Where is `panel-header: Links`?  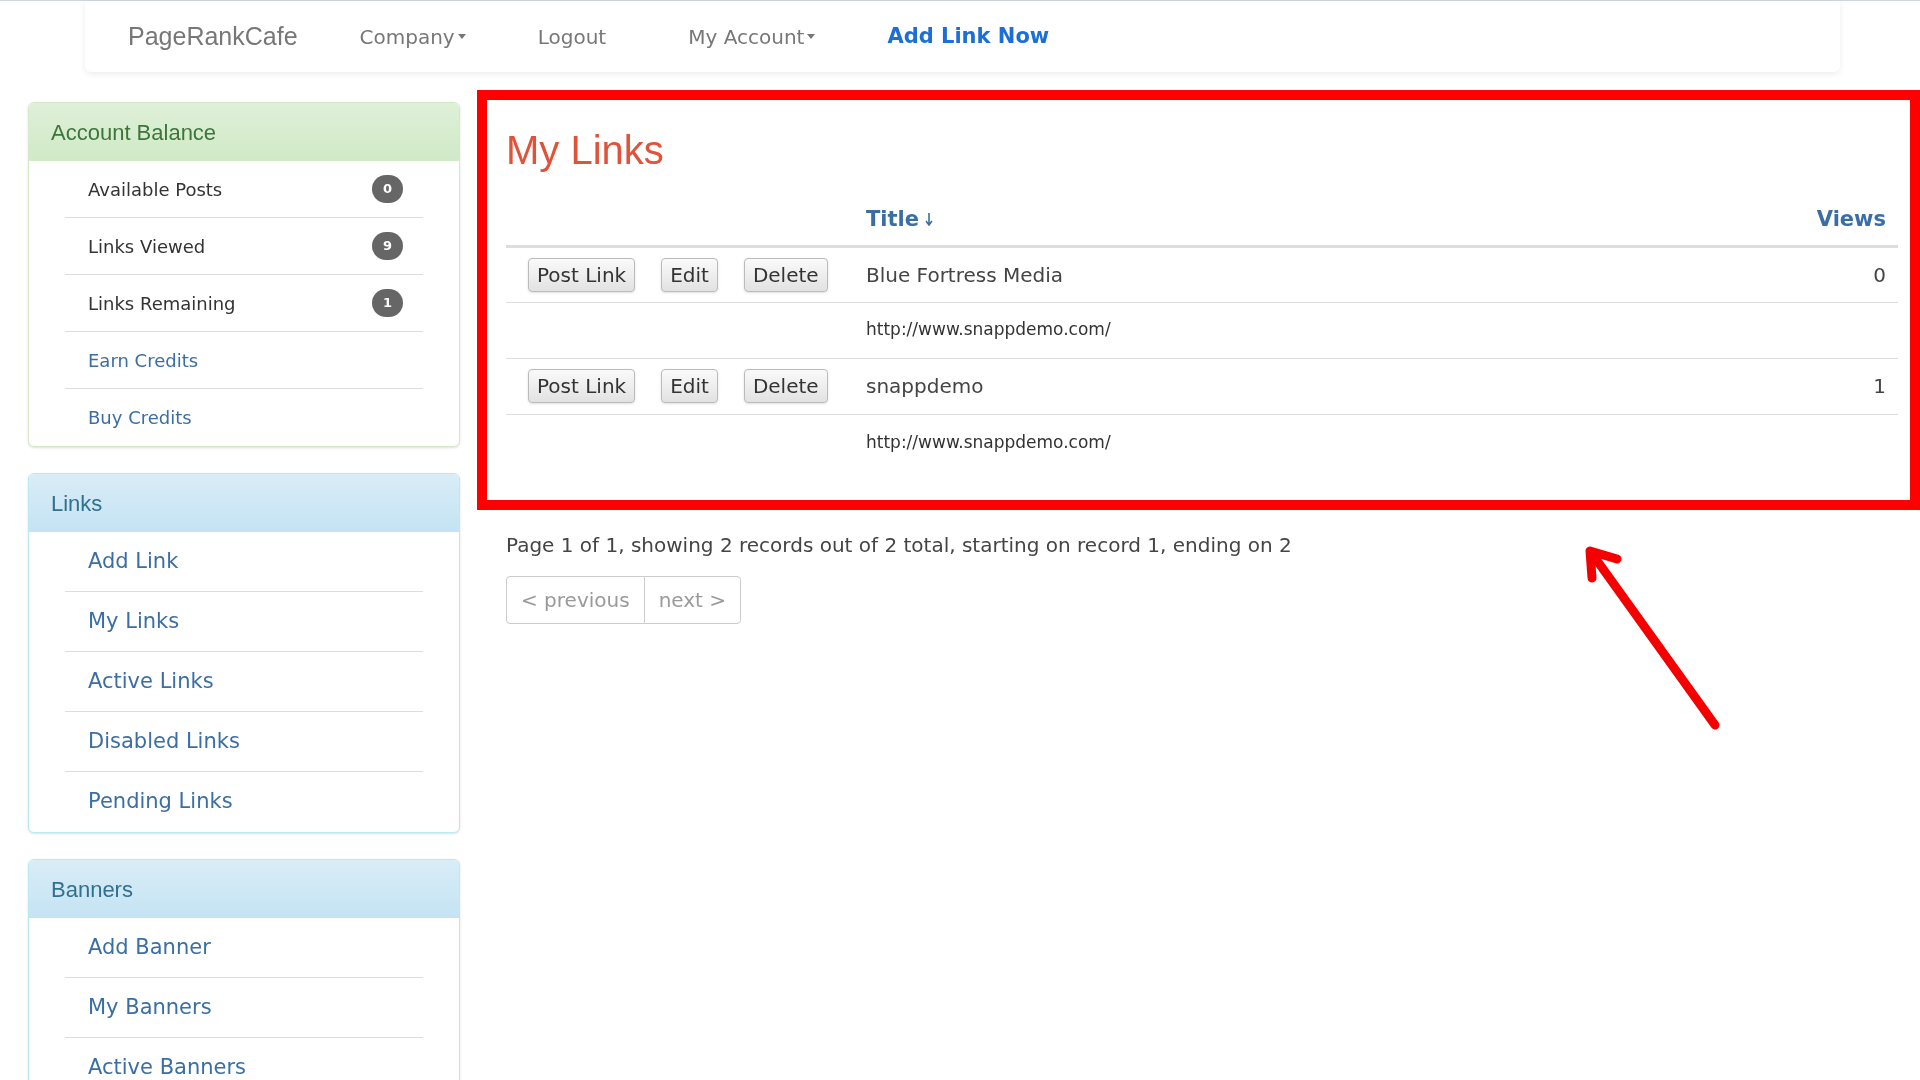
panel-header: Links is located at coordinates (244, 503).